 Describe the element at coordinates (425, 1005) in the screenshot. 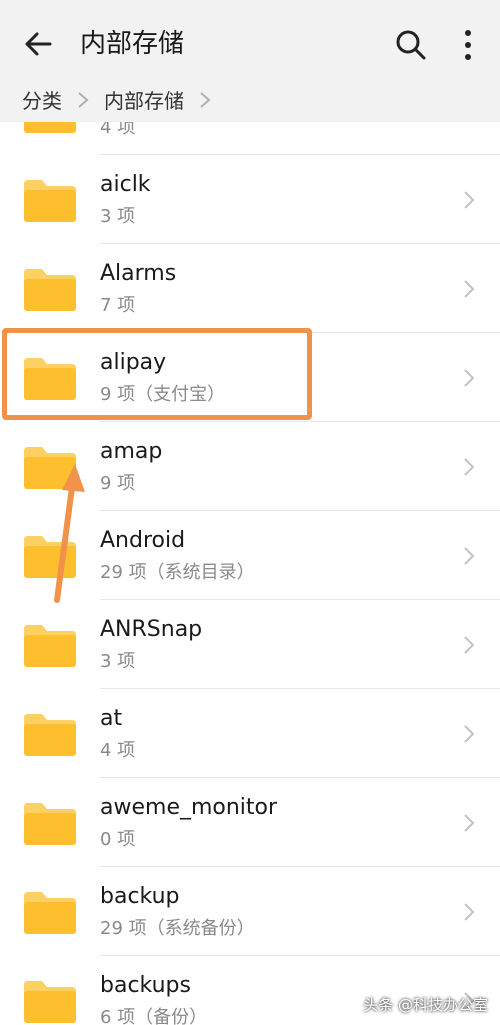

I see `watermark: 头条 @科技办公室` at that location.